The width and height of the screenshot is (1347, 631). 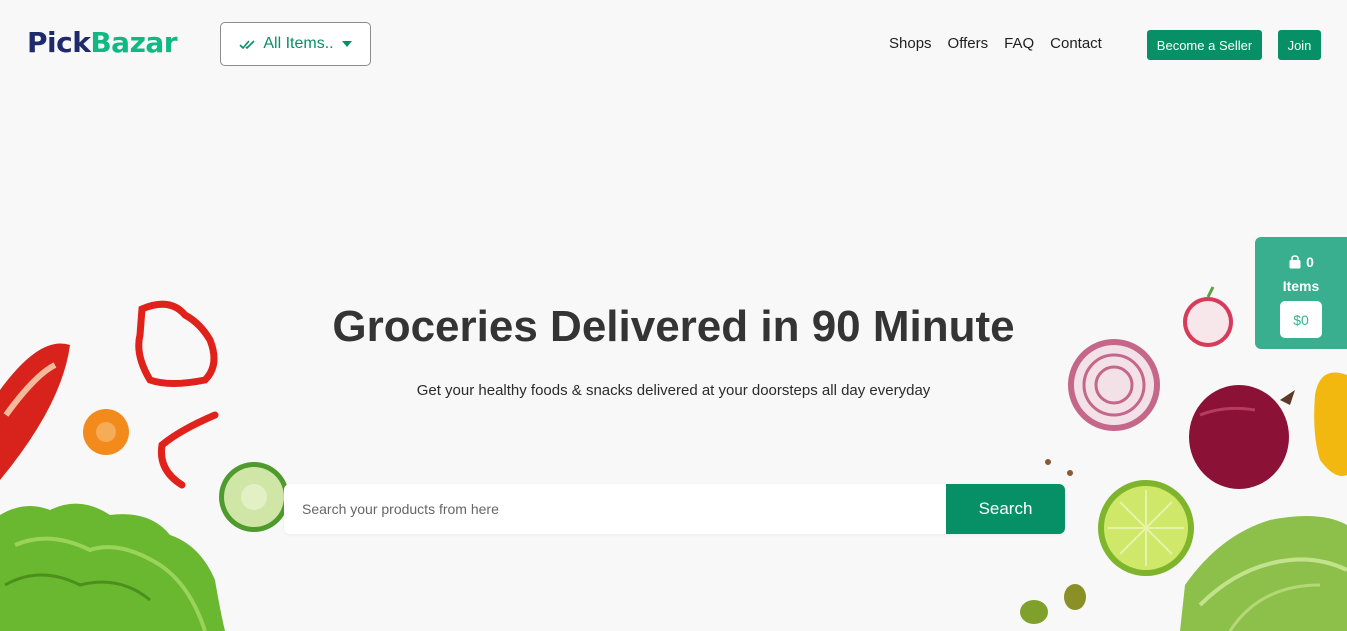 I want to click on cart-total: $0, so click(x=1301, y=319).